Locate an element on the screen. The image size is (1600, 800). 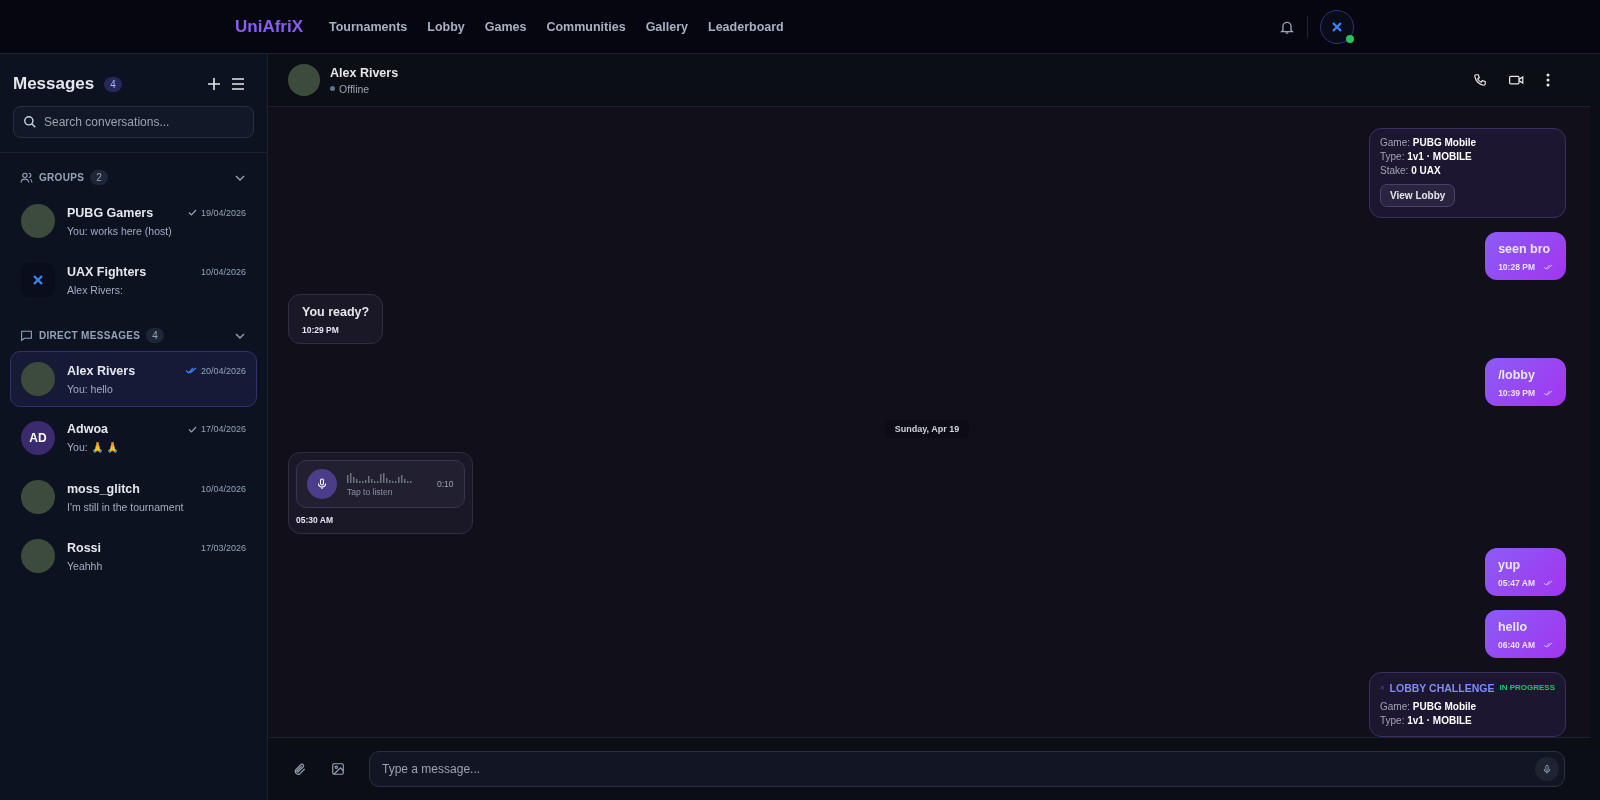
section-label: DIRECT MESSAGES is located at coordinates (90, 335).